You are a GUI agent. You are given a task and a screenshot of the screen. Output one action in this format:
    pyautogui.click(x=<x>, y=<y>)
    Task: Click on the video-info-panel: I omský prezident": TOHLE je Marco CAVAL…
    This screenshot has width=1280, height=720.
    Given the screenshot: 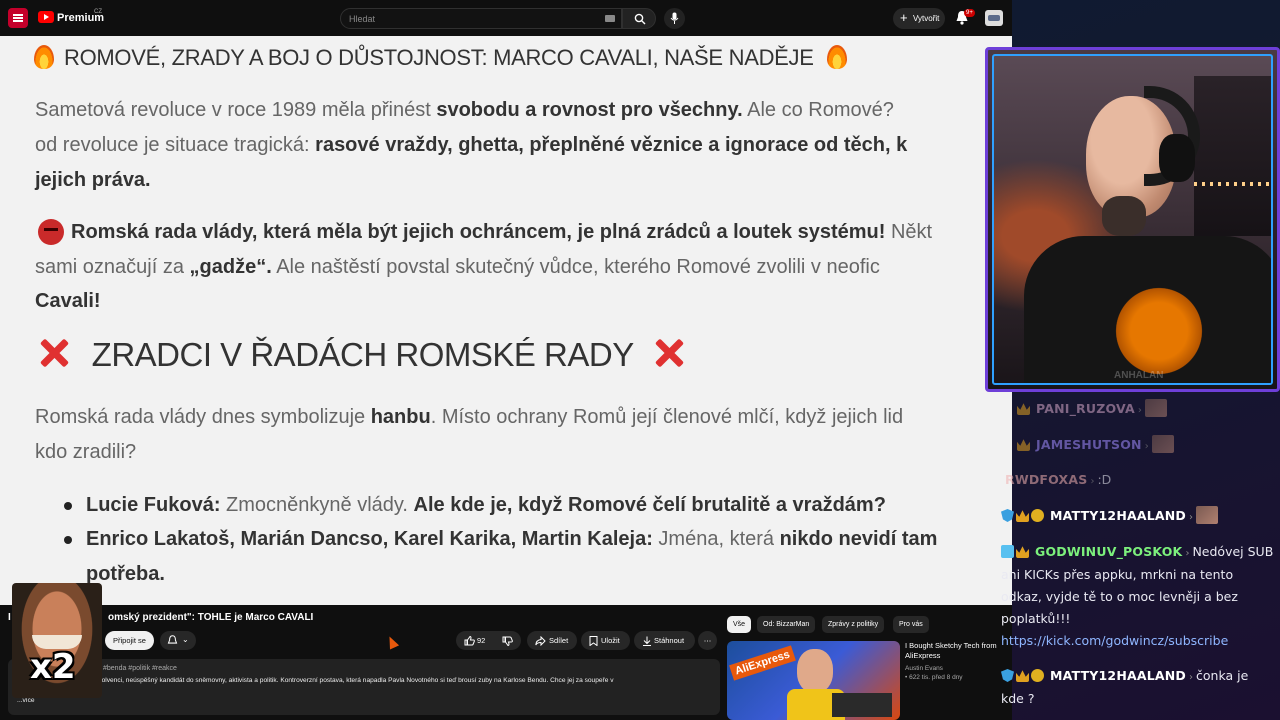 What is the action you would take?
    pyautogui.click(x=506, y=662)
    